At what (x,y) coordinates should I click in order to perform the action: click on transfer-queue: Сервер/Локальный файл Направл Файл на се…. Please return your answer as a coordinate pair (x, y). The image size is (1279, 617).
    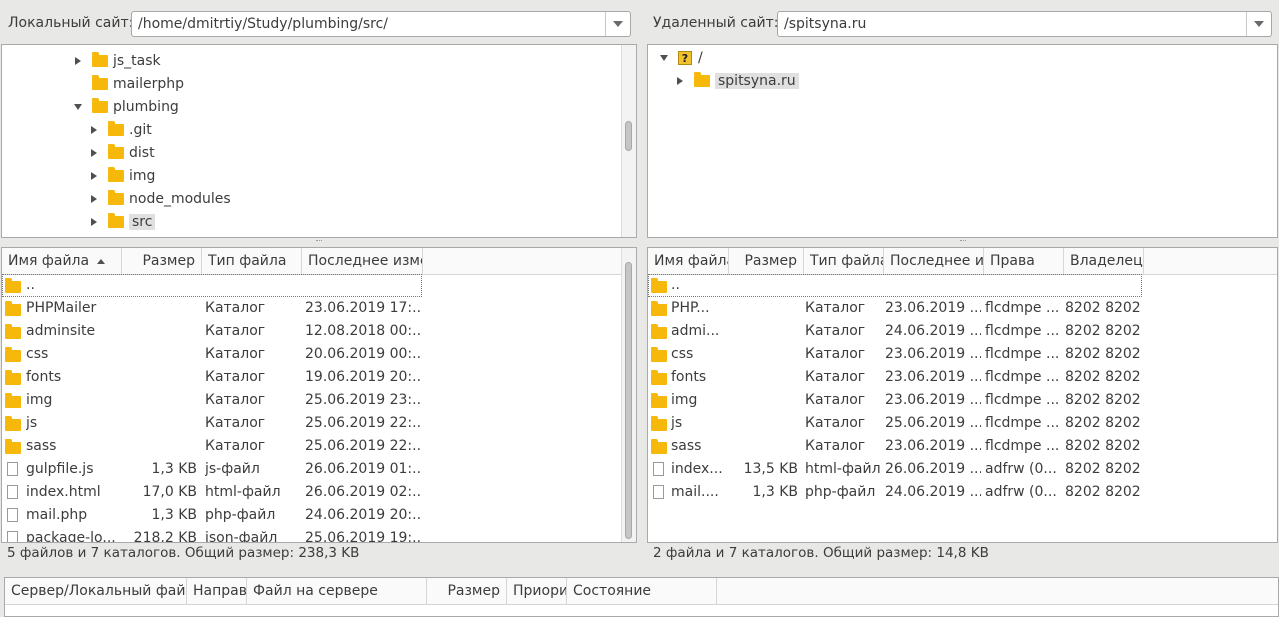
    Looking at the image, I should click on (641, 597).